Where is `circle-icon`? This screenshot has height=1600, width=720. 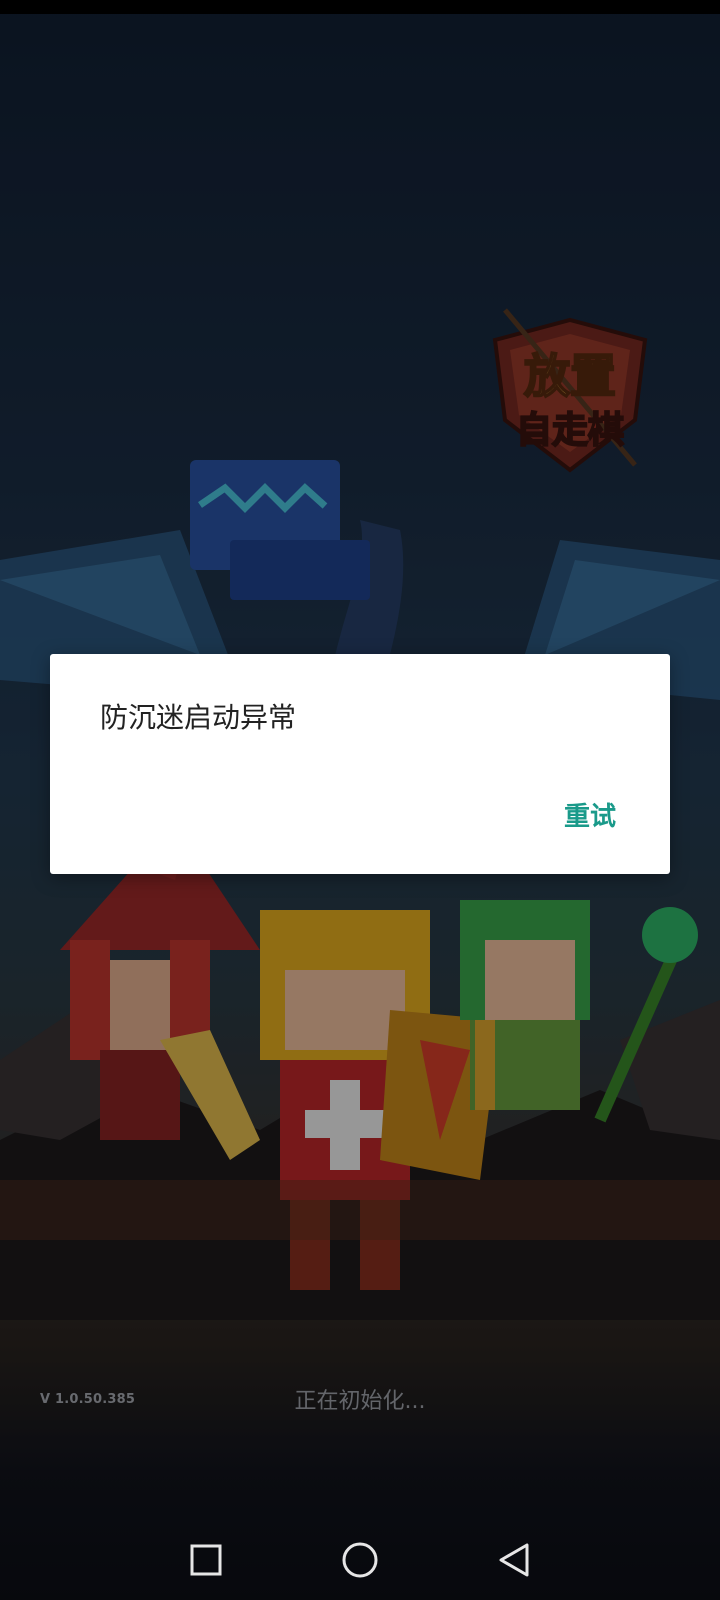
circle-icon is located at coordinates (360, 1560).